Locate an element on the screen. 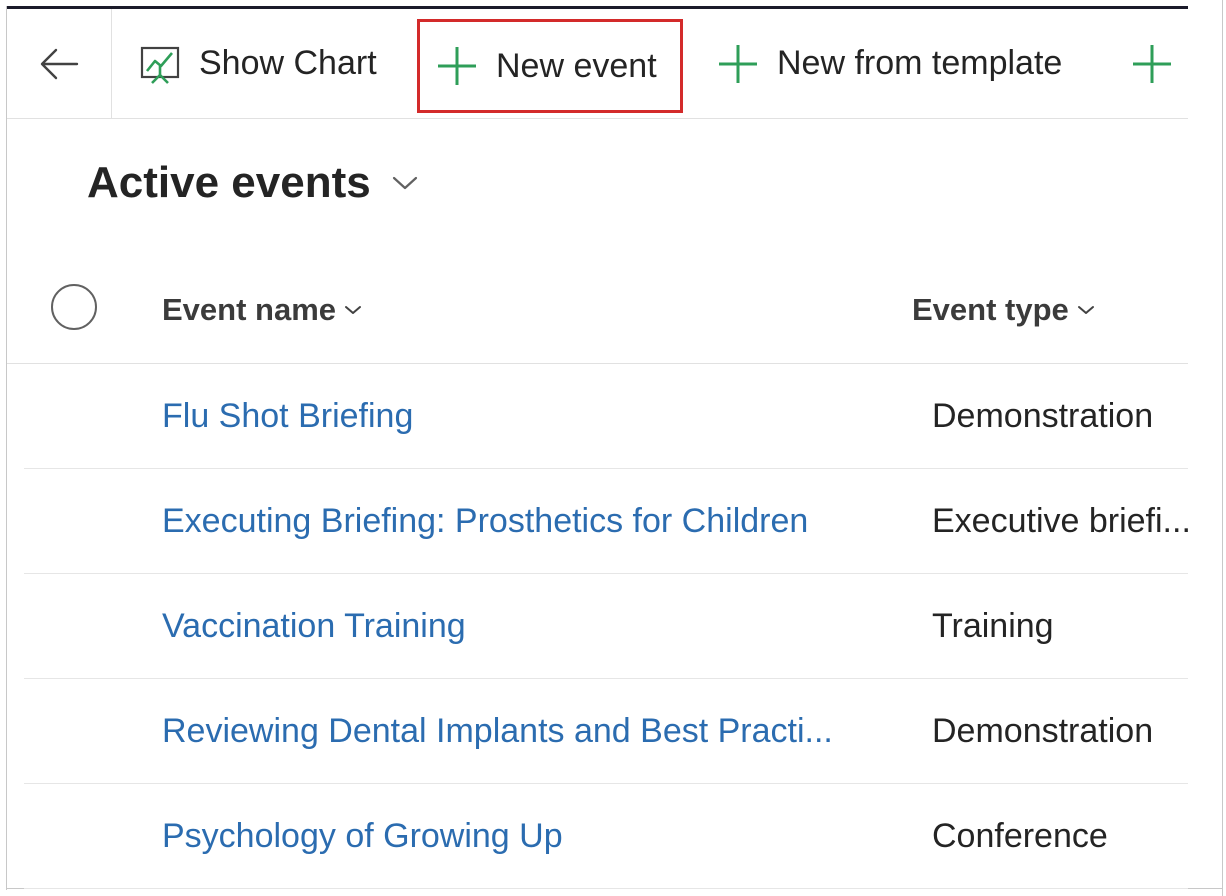 Image resolution: width=1226 pixels, height=896 pixels. more-new-button is located at coordinates (1161, 63).